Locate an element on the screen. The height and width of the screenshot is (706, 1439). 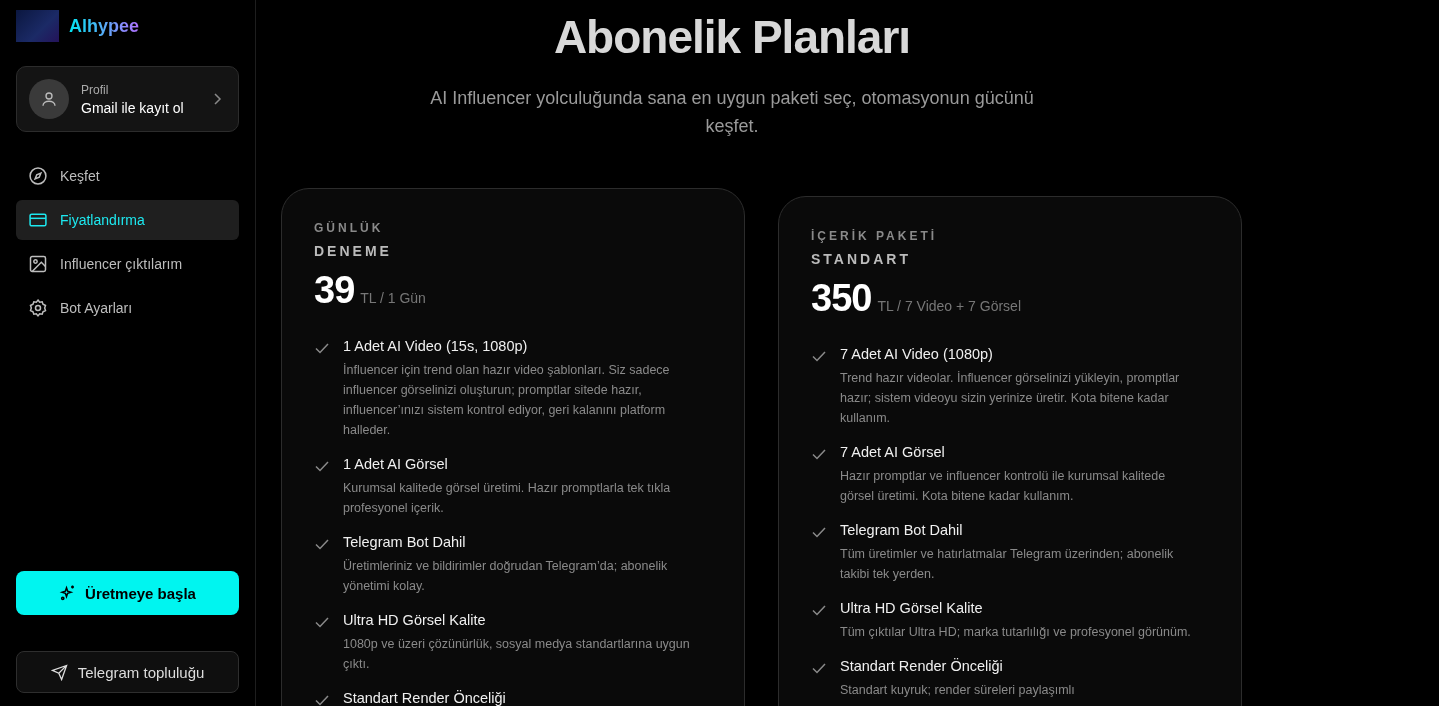
logo-image is located at coordinates (37, 26).